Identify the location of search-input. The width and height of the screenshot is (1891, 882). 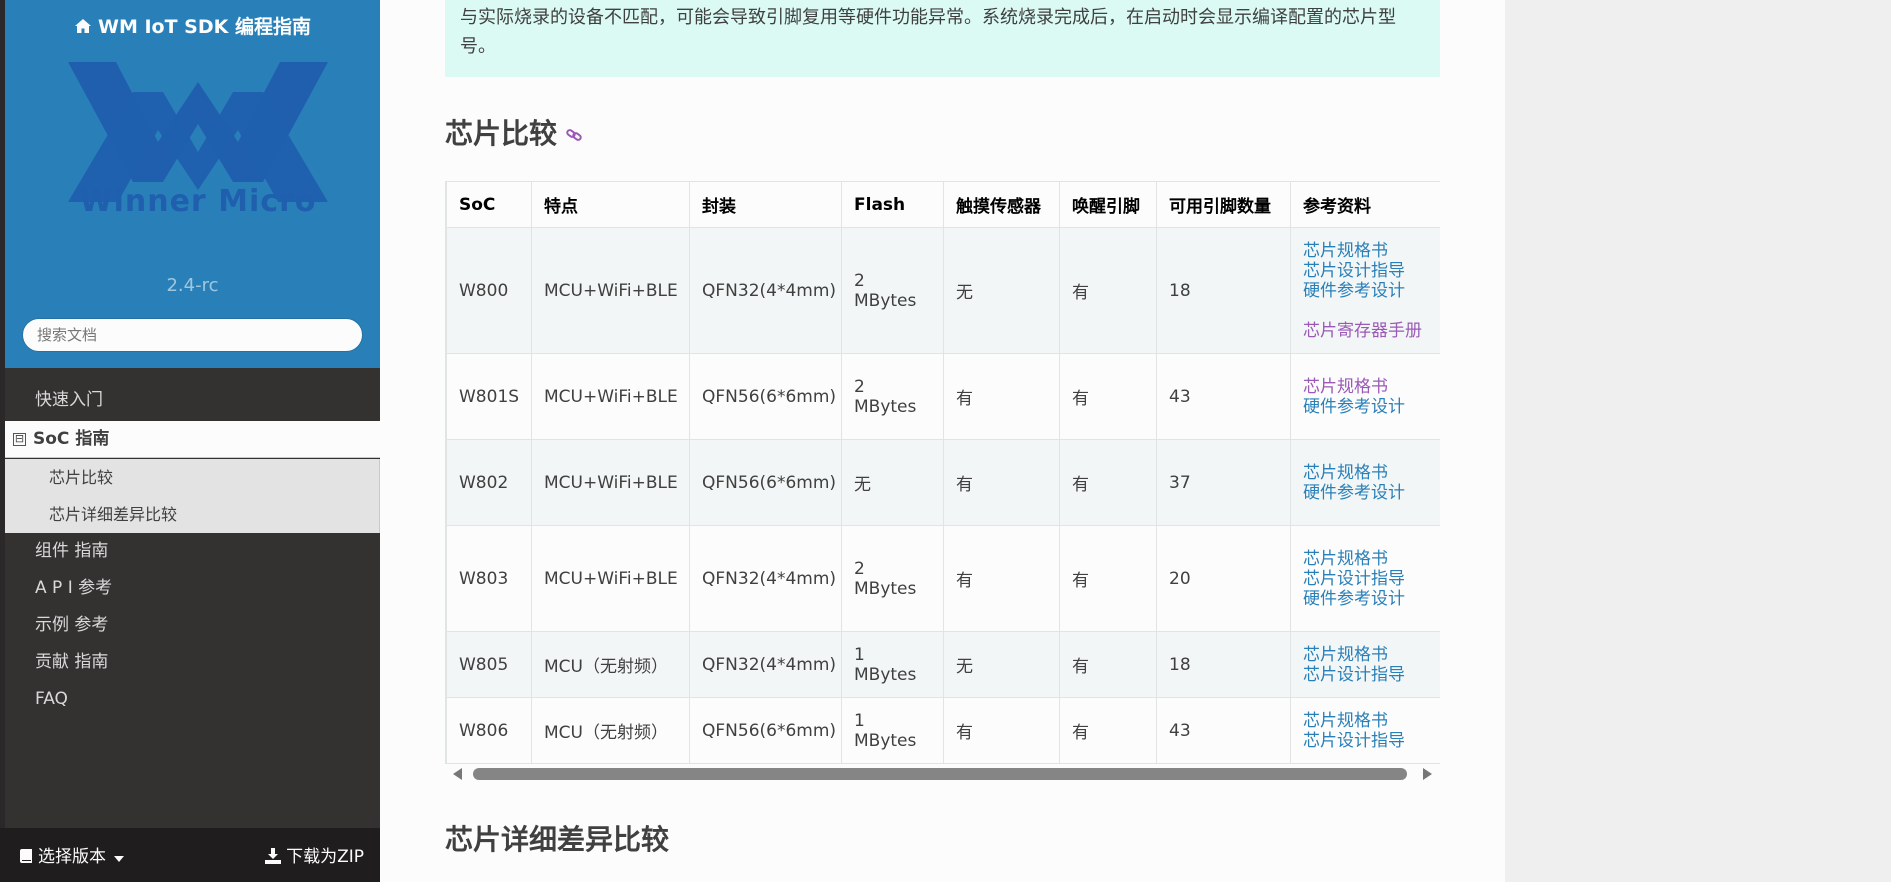
(192, 335).